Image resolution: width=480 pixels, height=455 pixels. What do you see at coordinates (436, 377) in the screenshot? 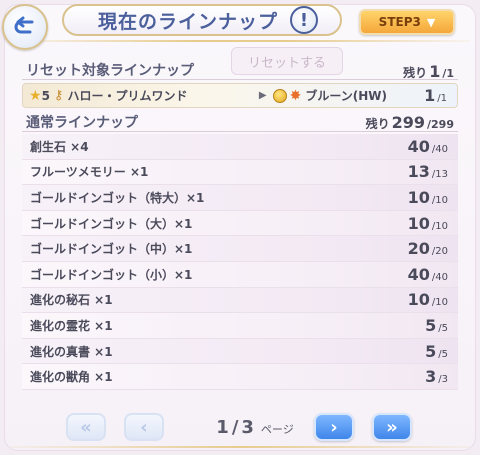
I see `item-count: 3/3` at bounding box center [436, 377].